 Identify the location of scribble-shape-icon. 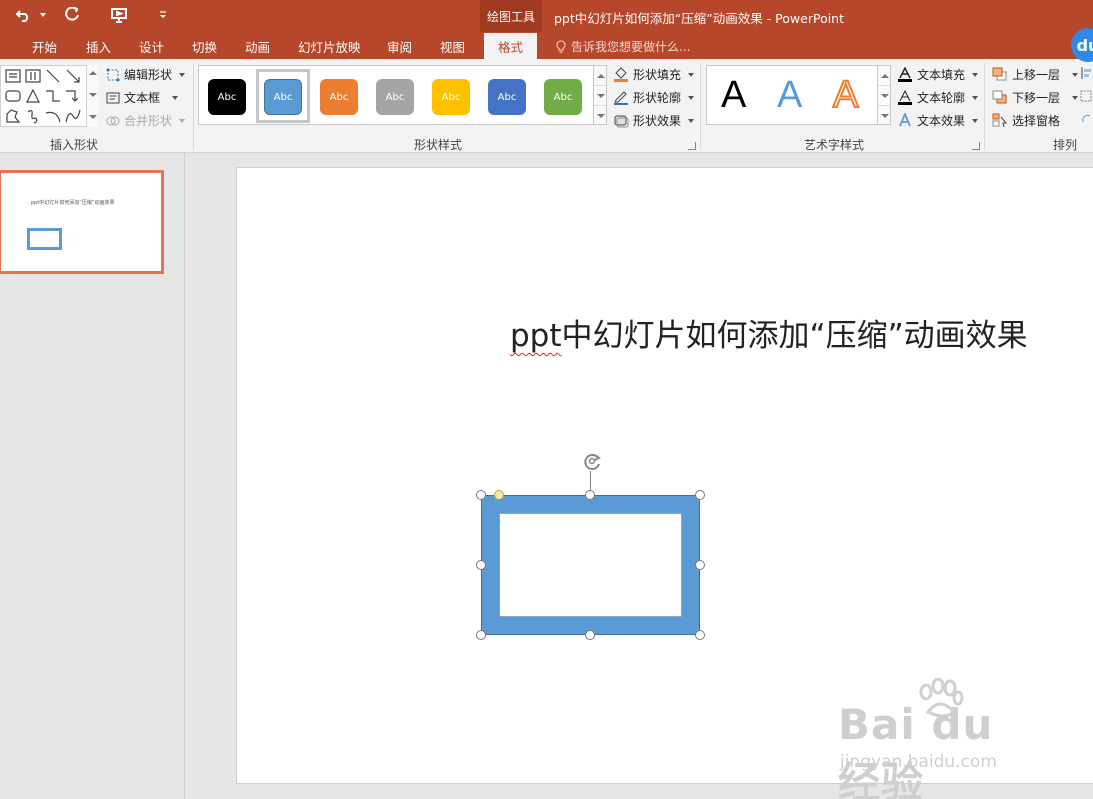
(33, 116).